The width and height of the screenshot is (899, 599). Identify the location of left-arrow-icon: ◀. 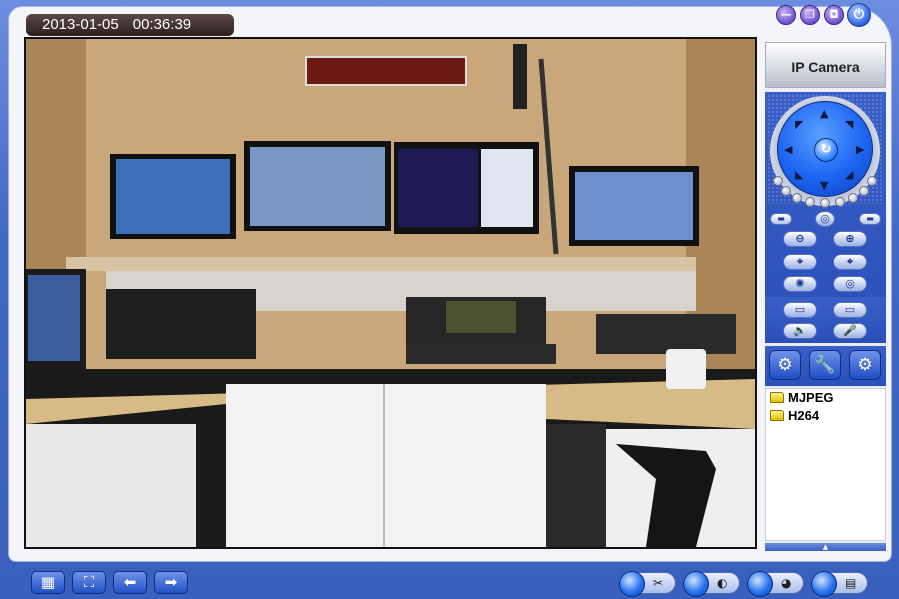
(788, 149).